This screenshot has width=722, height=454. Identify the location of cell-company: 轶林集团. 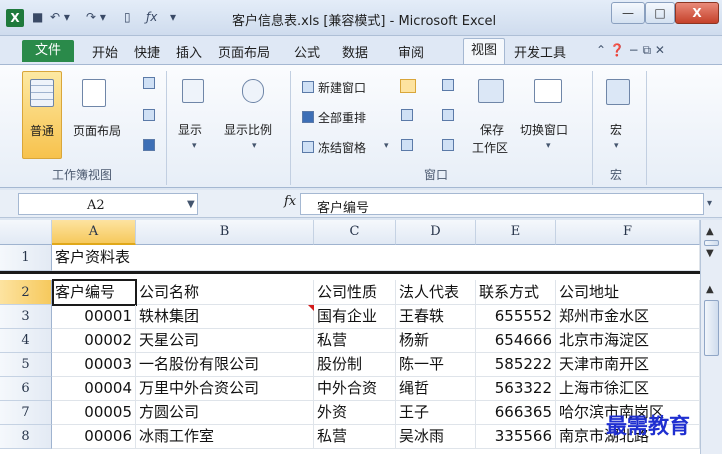
(225, 317).